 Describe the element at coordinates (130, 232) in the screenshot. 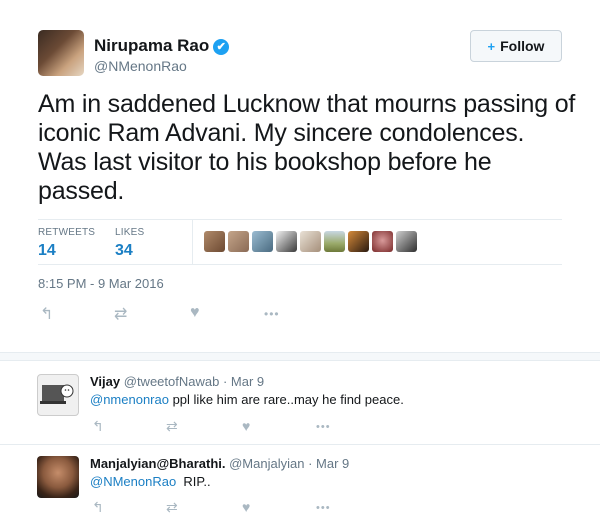

I see `likes-label: LIKES` at that location.